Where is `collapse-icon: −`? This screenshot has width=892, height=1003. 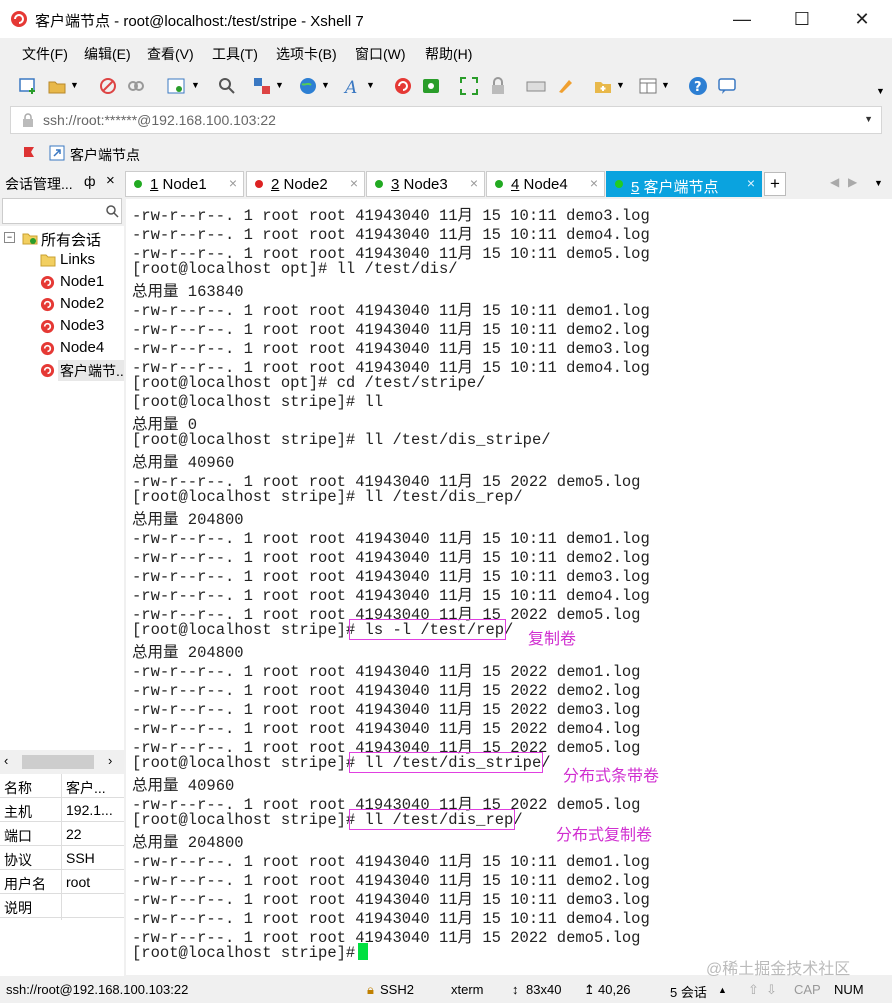 collapse-icon: − is located at coordinates (9, 237).